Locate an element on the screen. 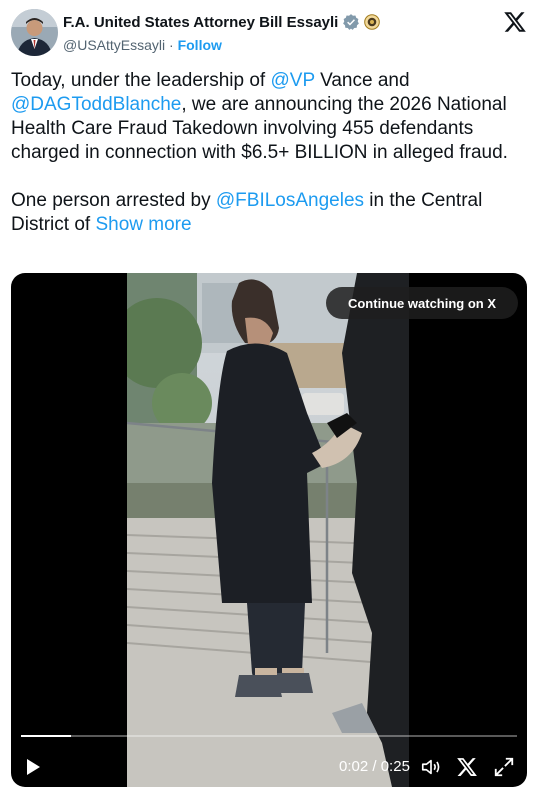 This screenshot has height=789, width=538. volume-icon is located at coordinates (431, 767).